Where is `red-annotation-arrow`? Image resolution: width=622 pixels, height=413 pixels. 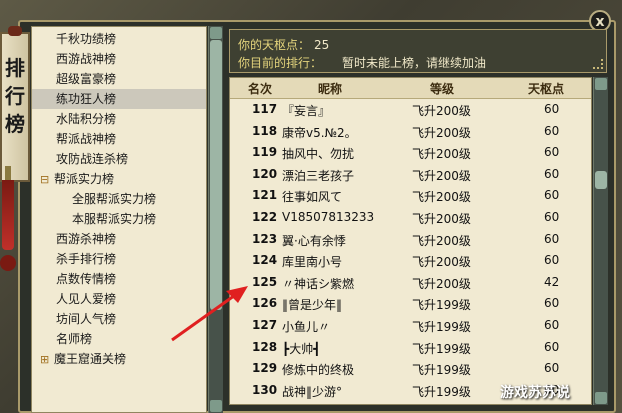 red-annotation-arrow is located at coordinates (209, 314).